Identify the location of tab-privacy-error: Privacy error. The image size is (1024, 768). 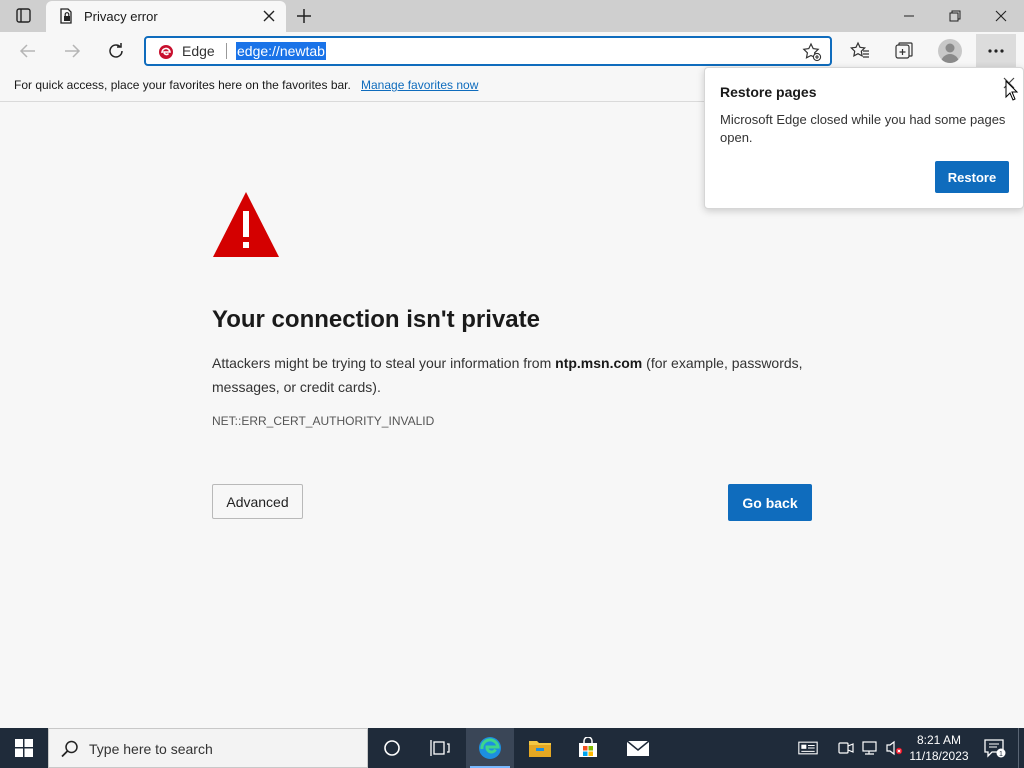
(166, 16).